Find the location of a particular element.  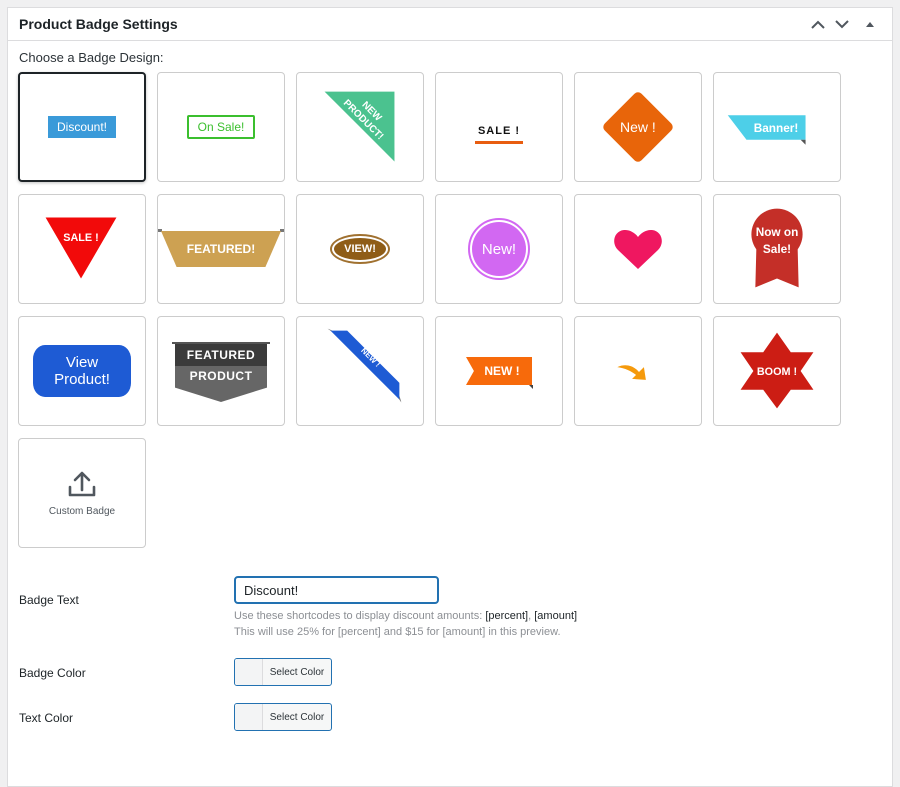

badge-option-on-sale: On Sale! is located at coordinates (221, 127).